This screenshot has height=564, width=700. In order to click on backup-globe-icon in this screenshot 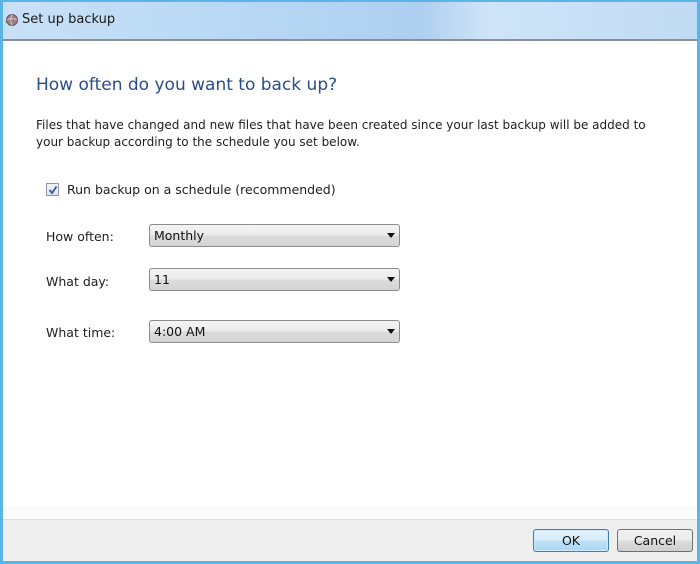, I will do `click(12, 20)`.